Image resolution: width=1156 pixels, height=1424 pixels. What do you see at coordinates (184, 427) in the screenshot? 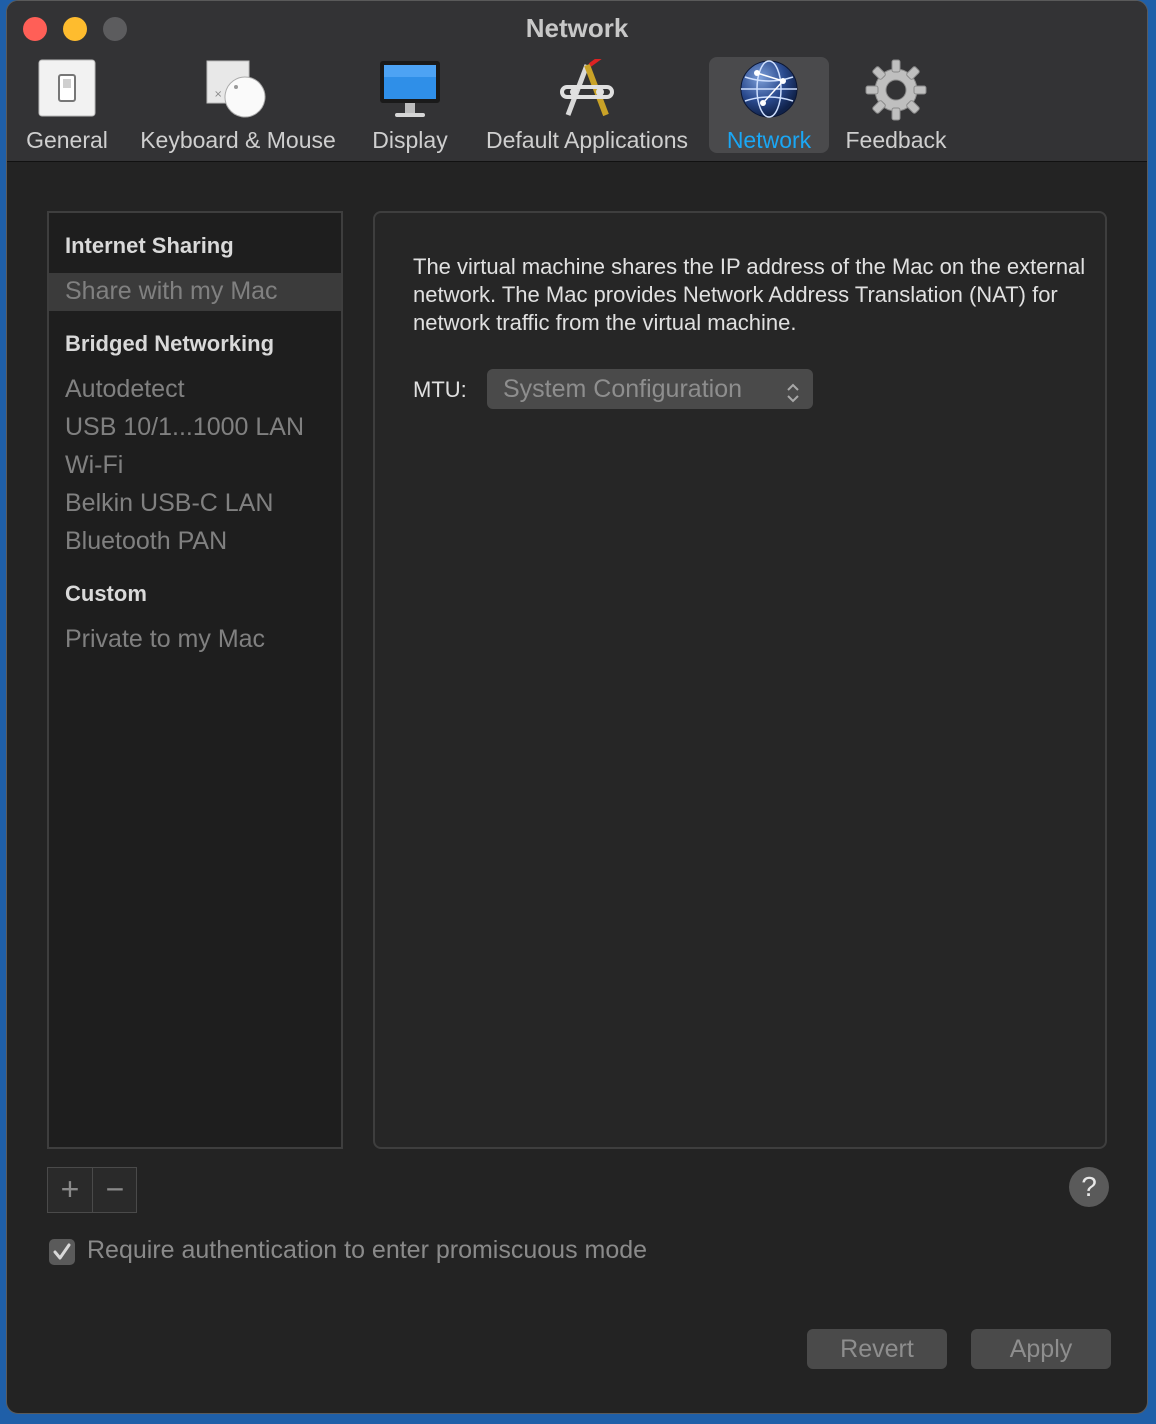
I see `list-item-usb-lan: USB 10/1...1000 LAN` at bounding box center [184, 427].